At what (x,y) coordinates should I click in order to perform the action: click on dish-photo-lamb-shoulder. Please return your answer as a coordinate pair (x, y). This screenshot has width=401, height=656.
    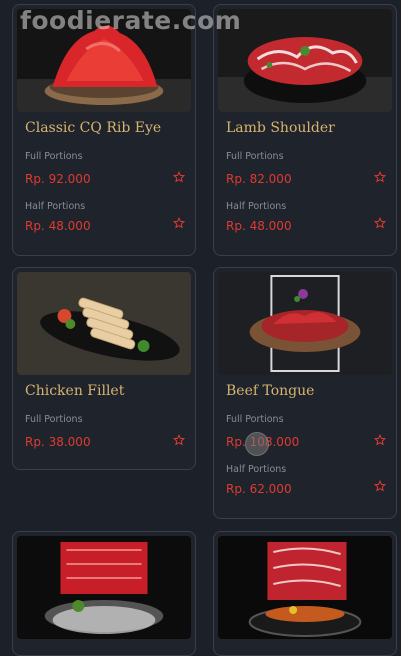
    Looking at the image, I should click on (305, 60).